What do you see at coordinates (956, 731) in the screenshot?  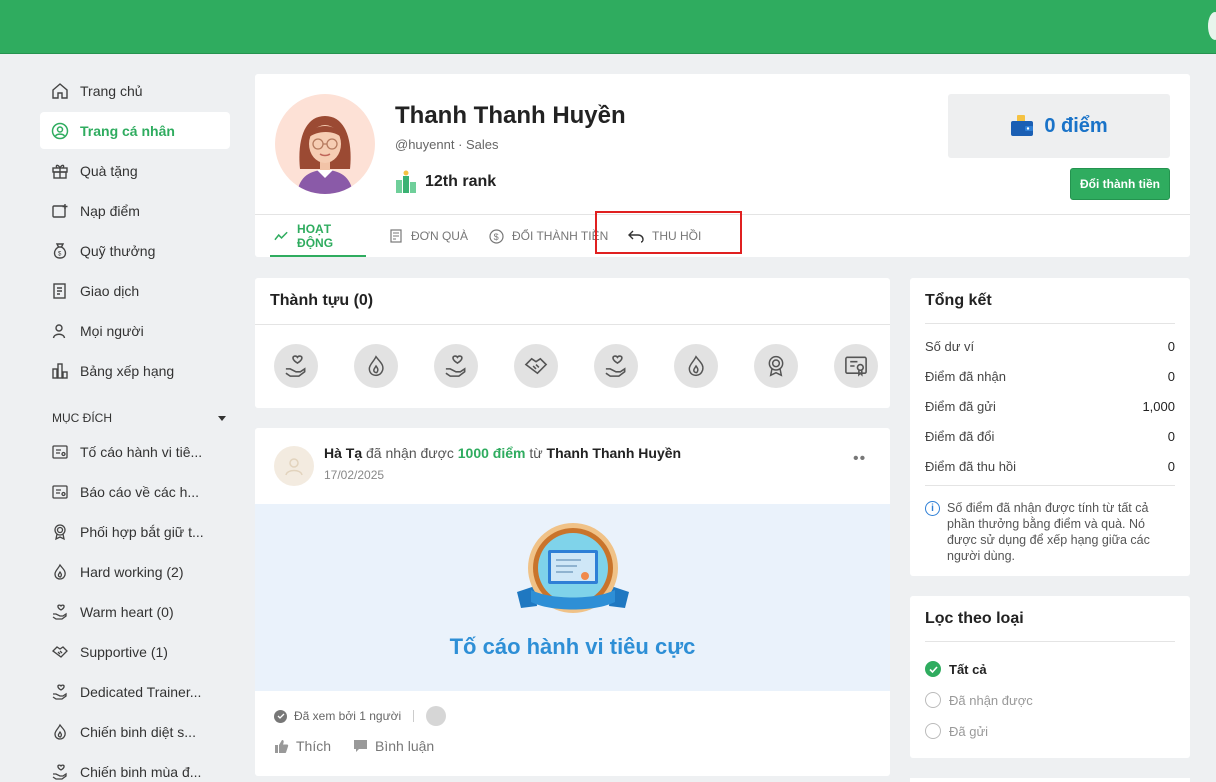 I see `filter-option-sent: Đã gửi` at bounding box center [956, 731].